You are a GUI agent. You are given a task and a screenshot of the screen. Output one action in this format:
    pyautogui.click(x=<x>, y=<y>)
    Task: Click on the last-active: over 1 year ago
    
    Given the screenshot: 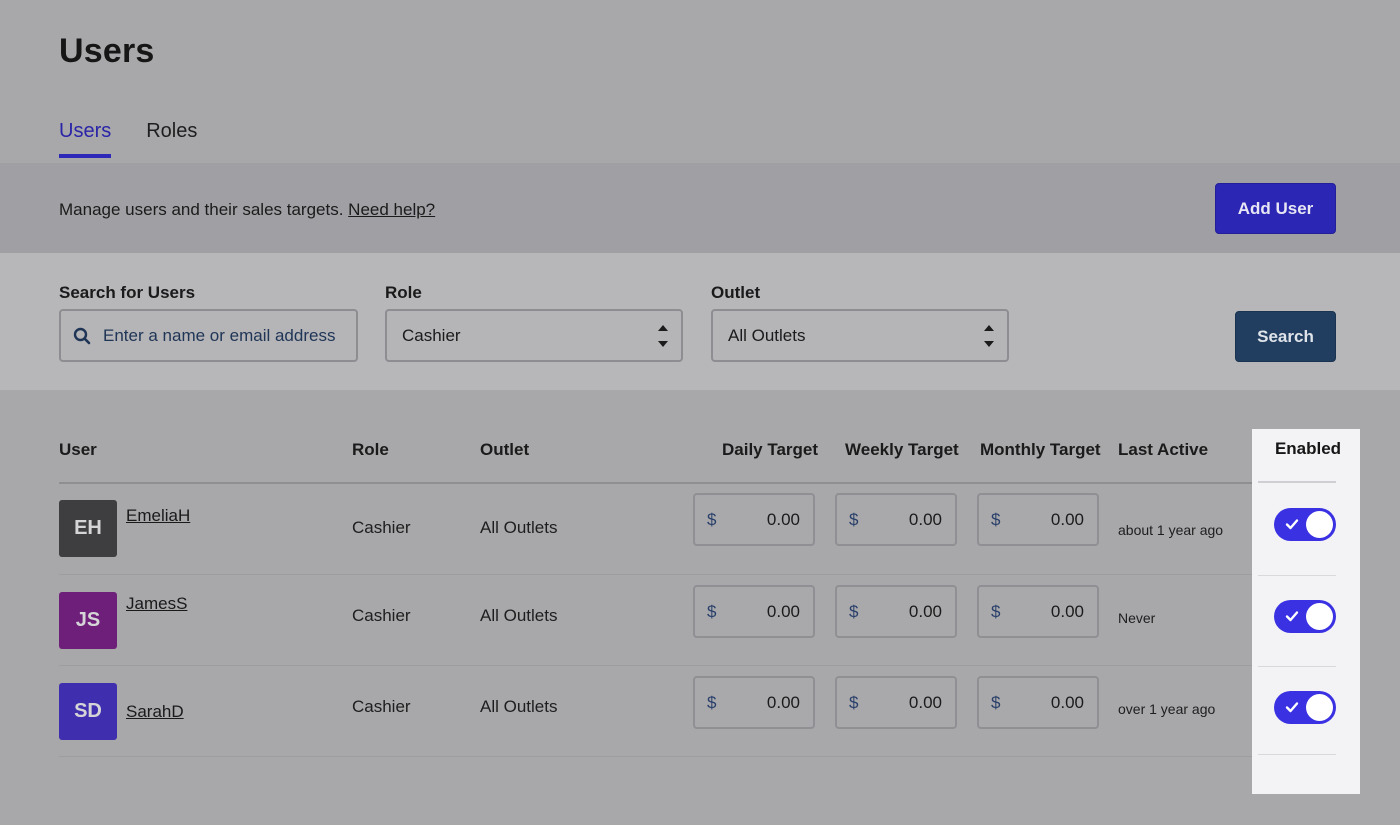 What is the action you would take?
    pyautogui.click(x=1167, y=709)
    